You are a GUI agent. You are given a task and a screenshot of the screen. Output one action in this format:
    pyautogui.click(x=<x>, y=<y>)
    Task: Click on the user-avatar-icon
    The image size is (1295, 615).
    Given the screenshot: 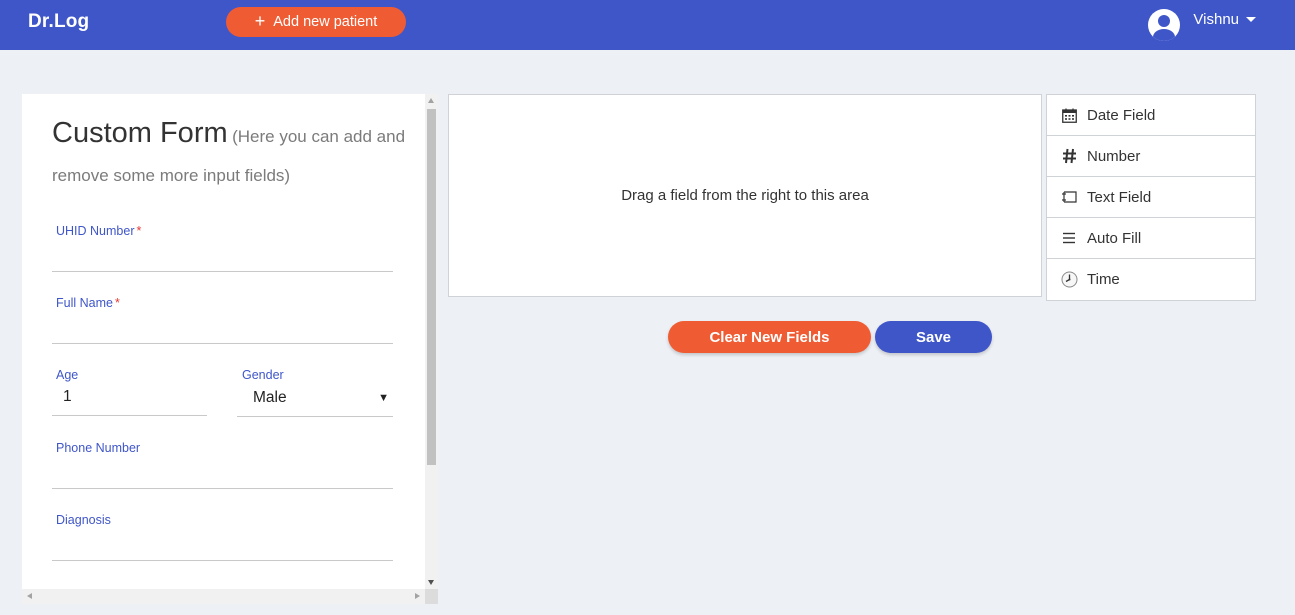 What is the action you would take?
    pyautogui.click(x=1164, y=25)
    